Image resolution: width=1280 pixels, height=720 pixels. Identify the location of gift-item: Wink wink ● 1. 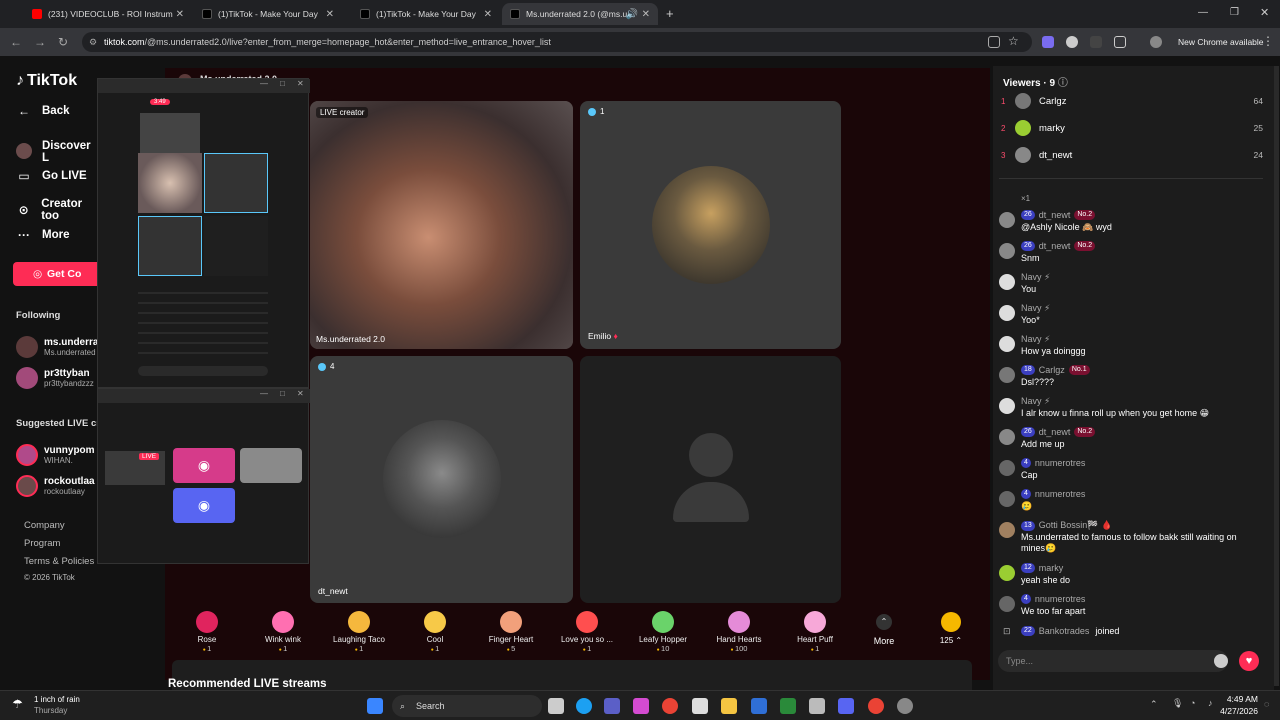
(283, 629).